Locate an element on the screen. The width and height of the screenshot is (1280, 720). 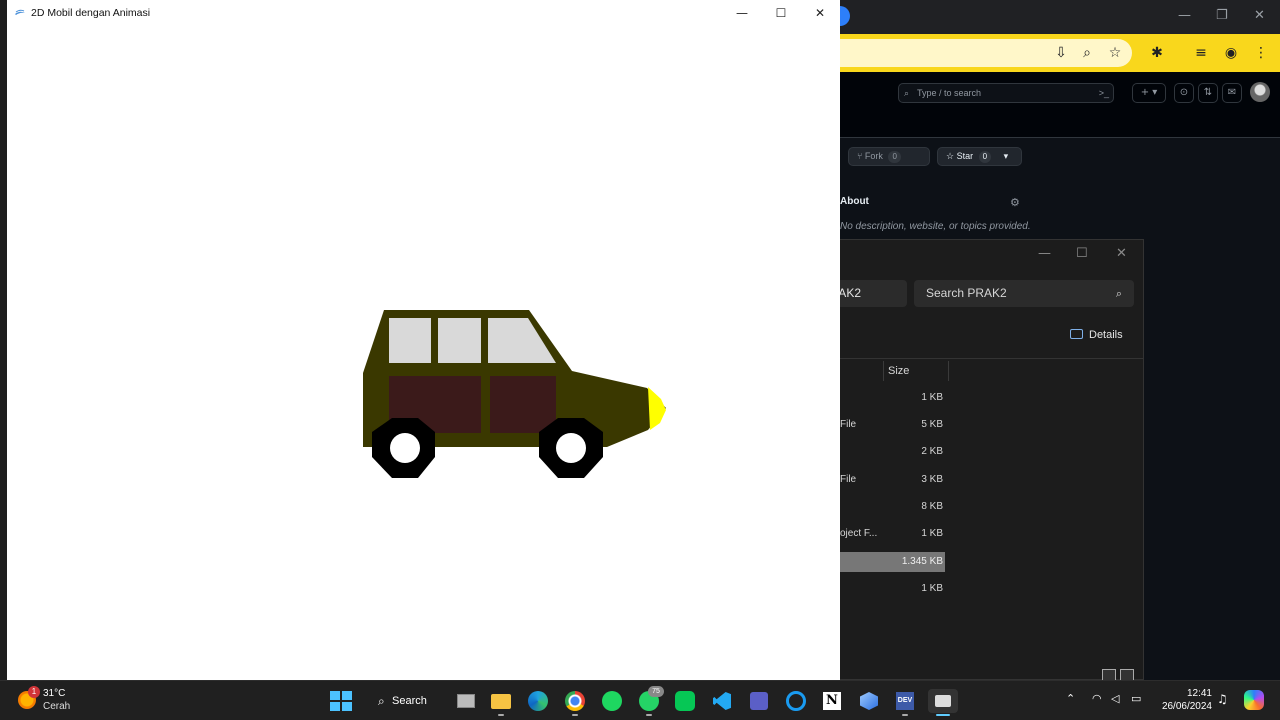
create-new-button: + ▾ is located at coordinates (1149, 93).